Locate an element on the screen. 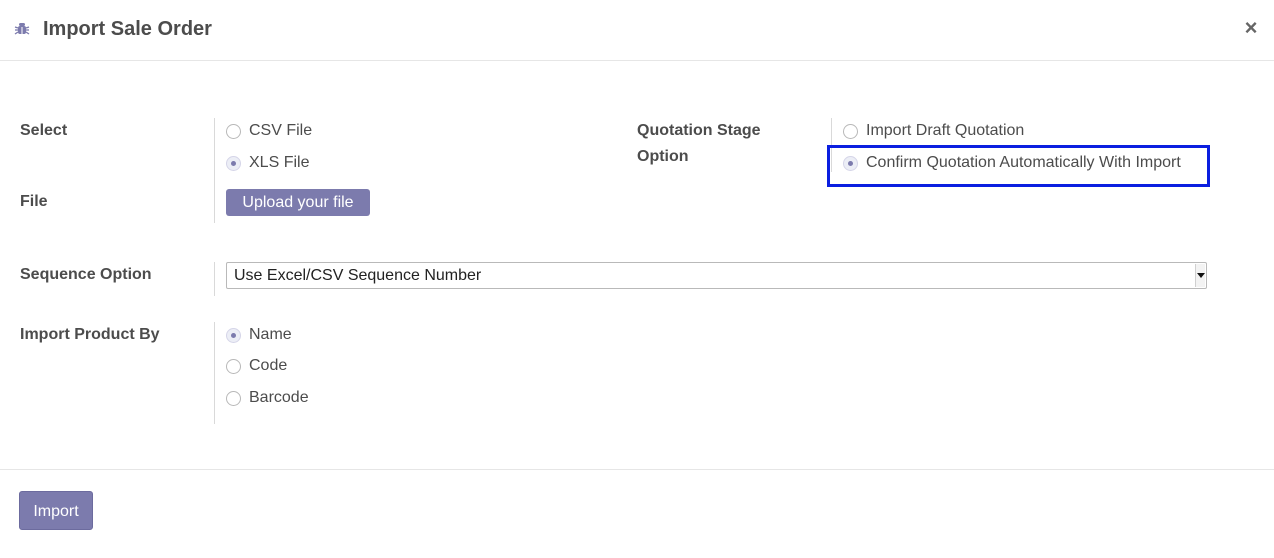 Image resolution: width=1274 pixels, height=558 pixels. import-product-by-label: Import Product By is located at coordinates (90, 334).